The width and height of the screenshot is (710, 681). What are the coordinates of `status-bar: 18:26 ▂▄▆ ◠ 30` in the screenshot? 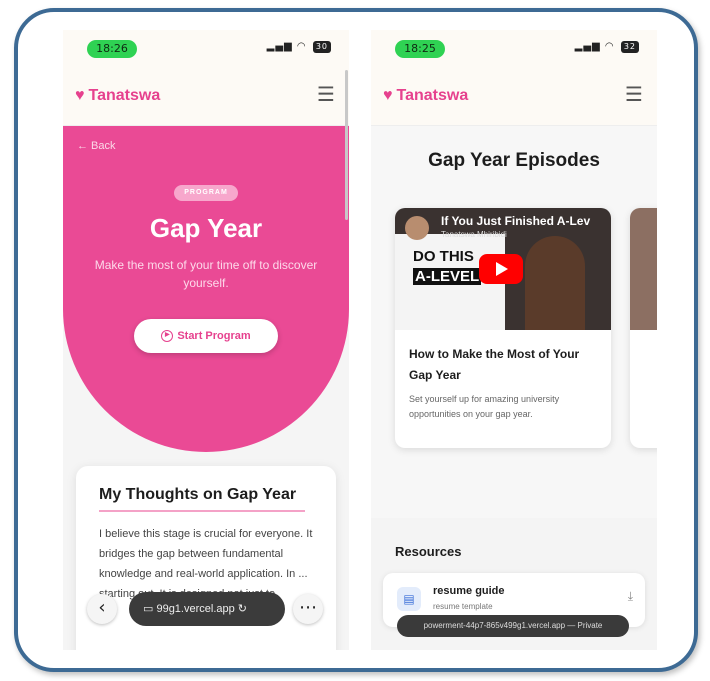 It's located at (206, 50).